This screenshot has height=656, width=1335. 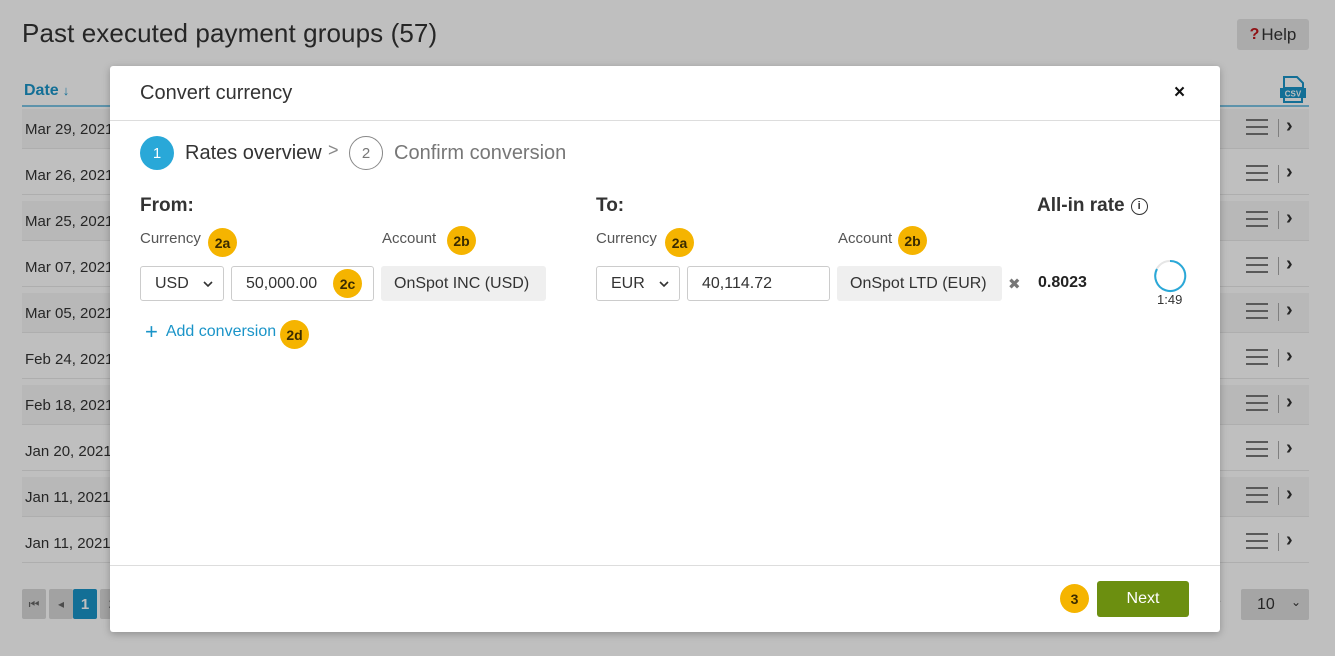 I want to click on from-currency-select: USD, so click(x=182, y=283).